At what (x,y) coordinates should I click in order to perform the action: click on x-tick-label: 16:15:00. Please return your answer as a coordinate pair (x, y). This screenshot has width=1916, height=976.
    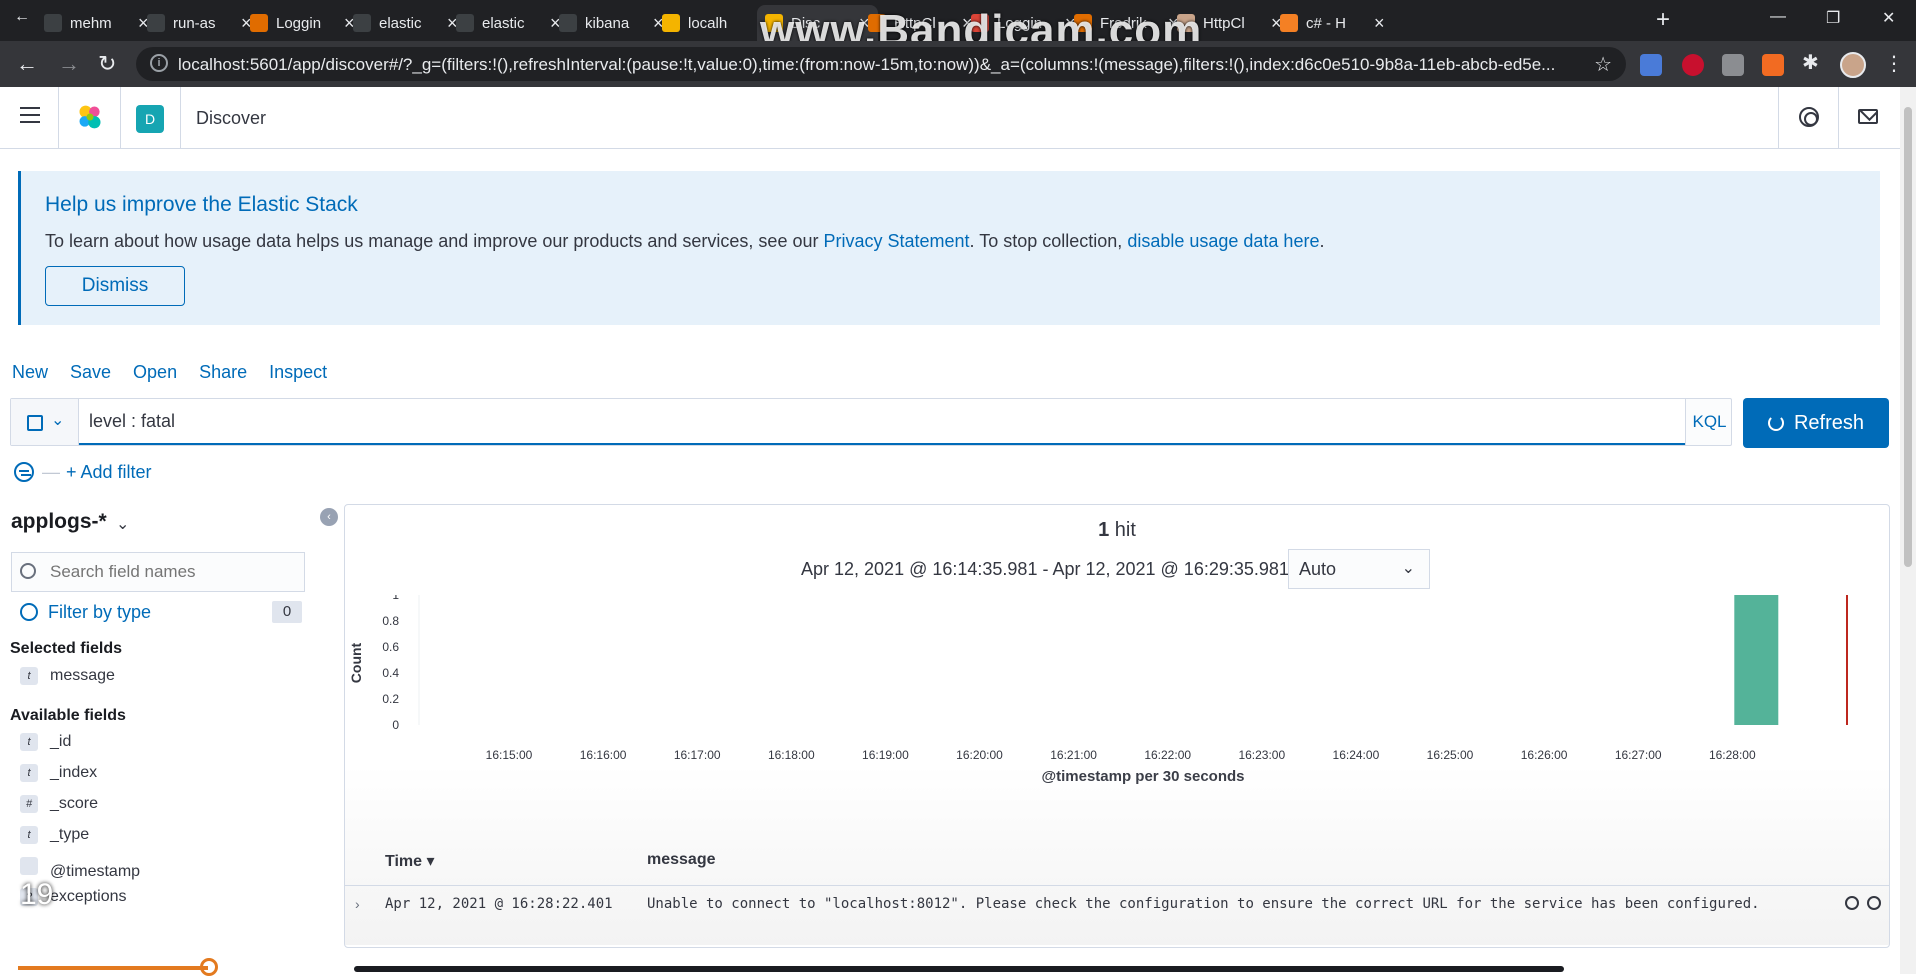
    Looking at the image, I should click on (509, 755).